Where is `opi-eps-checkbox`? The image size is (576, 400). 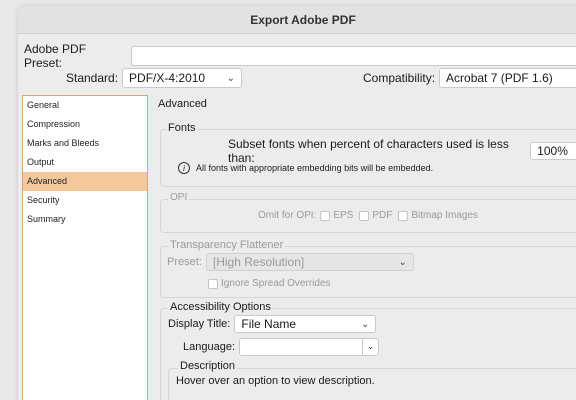 opi-eps-checkbox is located at coordinates (325, 215).